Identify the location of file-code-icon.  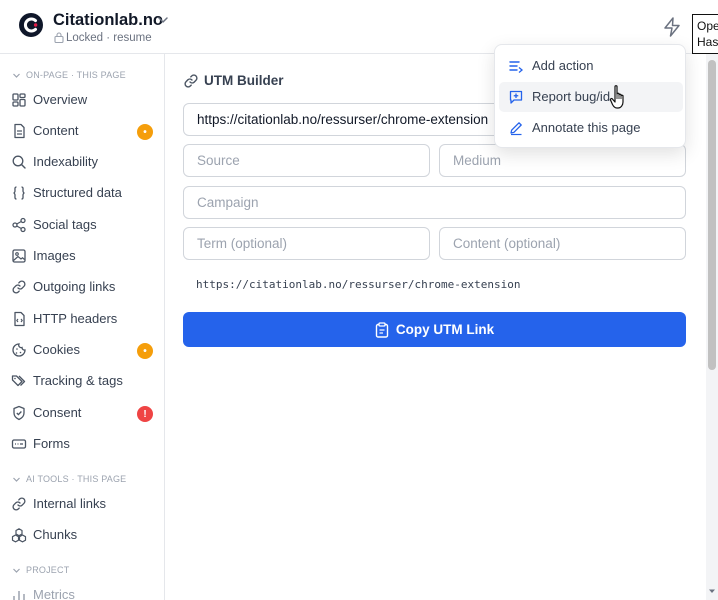
(19, 319).